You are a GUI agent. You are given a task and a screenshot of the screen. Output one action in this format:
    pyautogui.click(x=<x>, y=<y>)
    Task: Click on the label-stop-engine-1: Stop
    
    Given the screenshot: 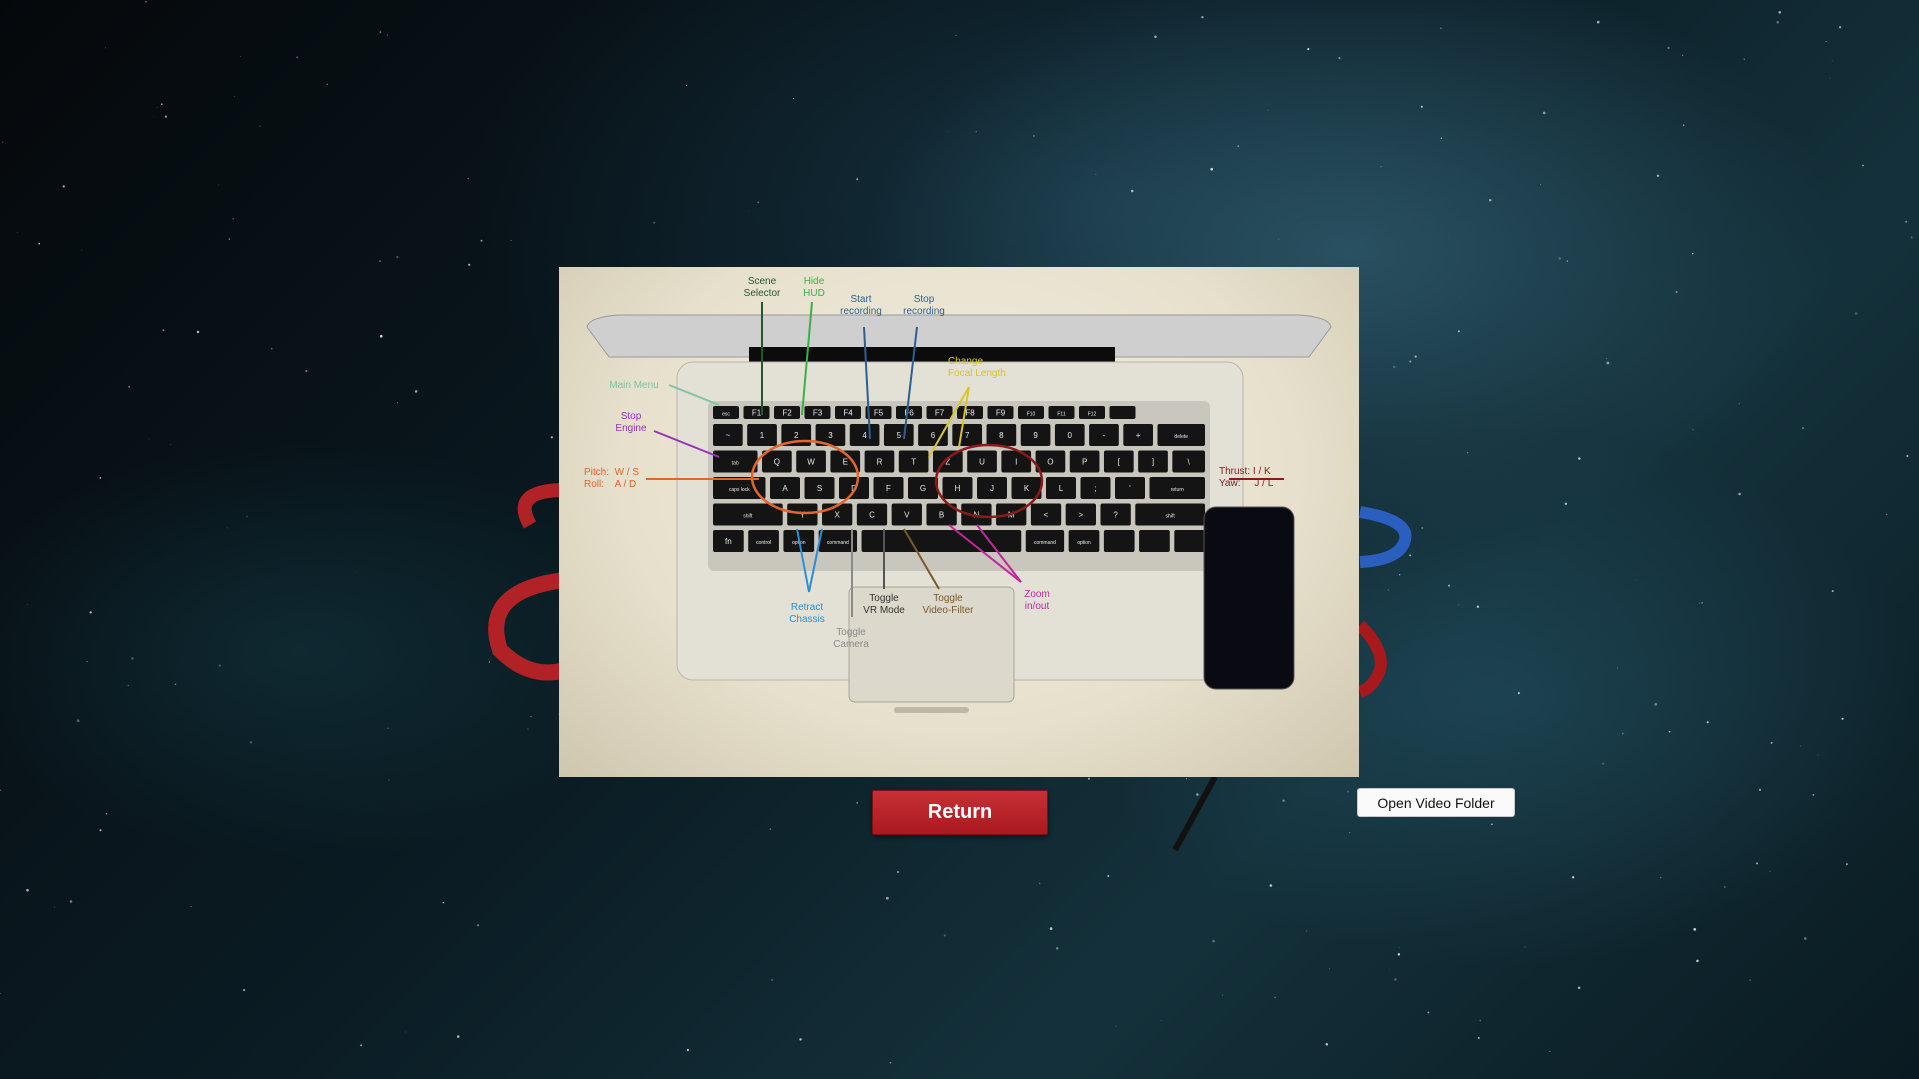 What is the action you would take?
    pyautogui.click(x=631, y=416)
    